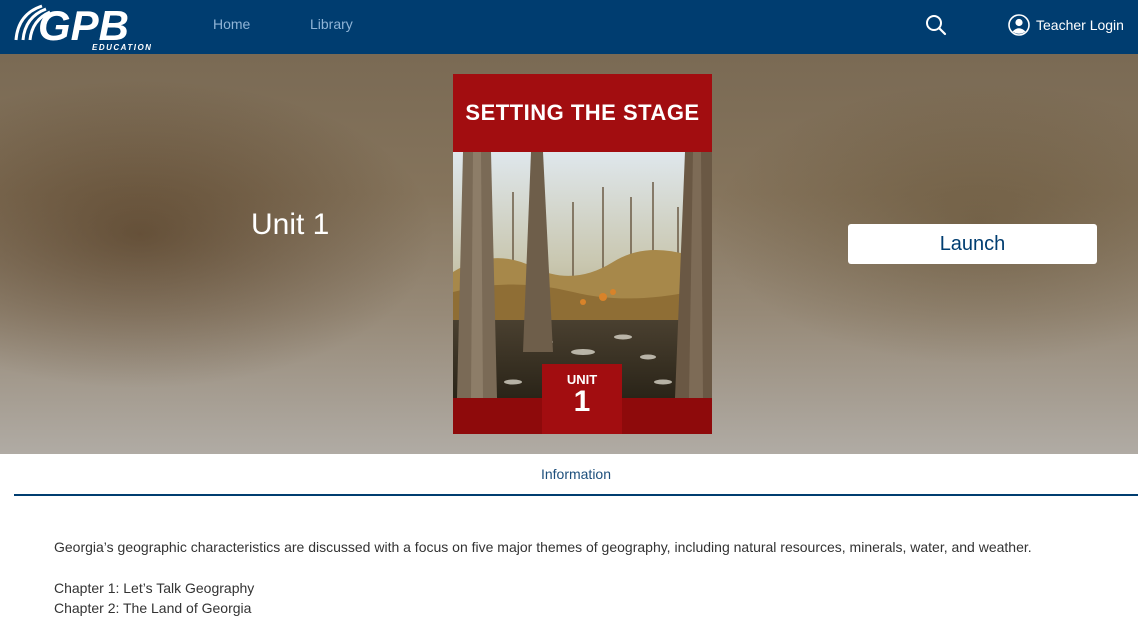 The image size is (1138, 640). What do you see at coordinates (1019, 25) in the screenshot?
I see `user-avatar-icon` at bounding box center [1019, 25].